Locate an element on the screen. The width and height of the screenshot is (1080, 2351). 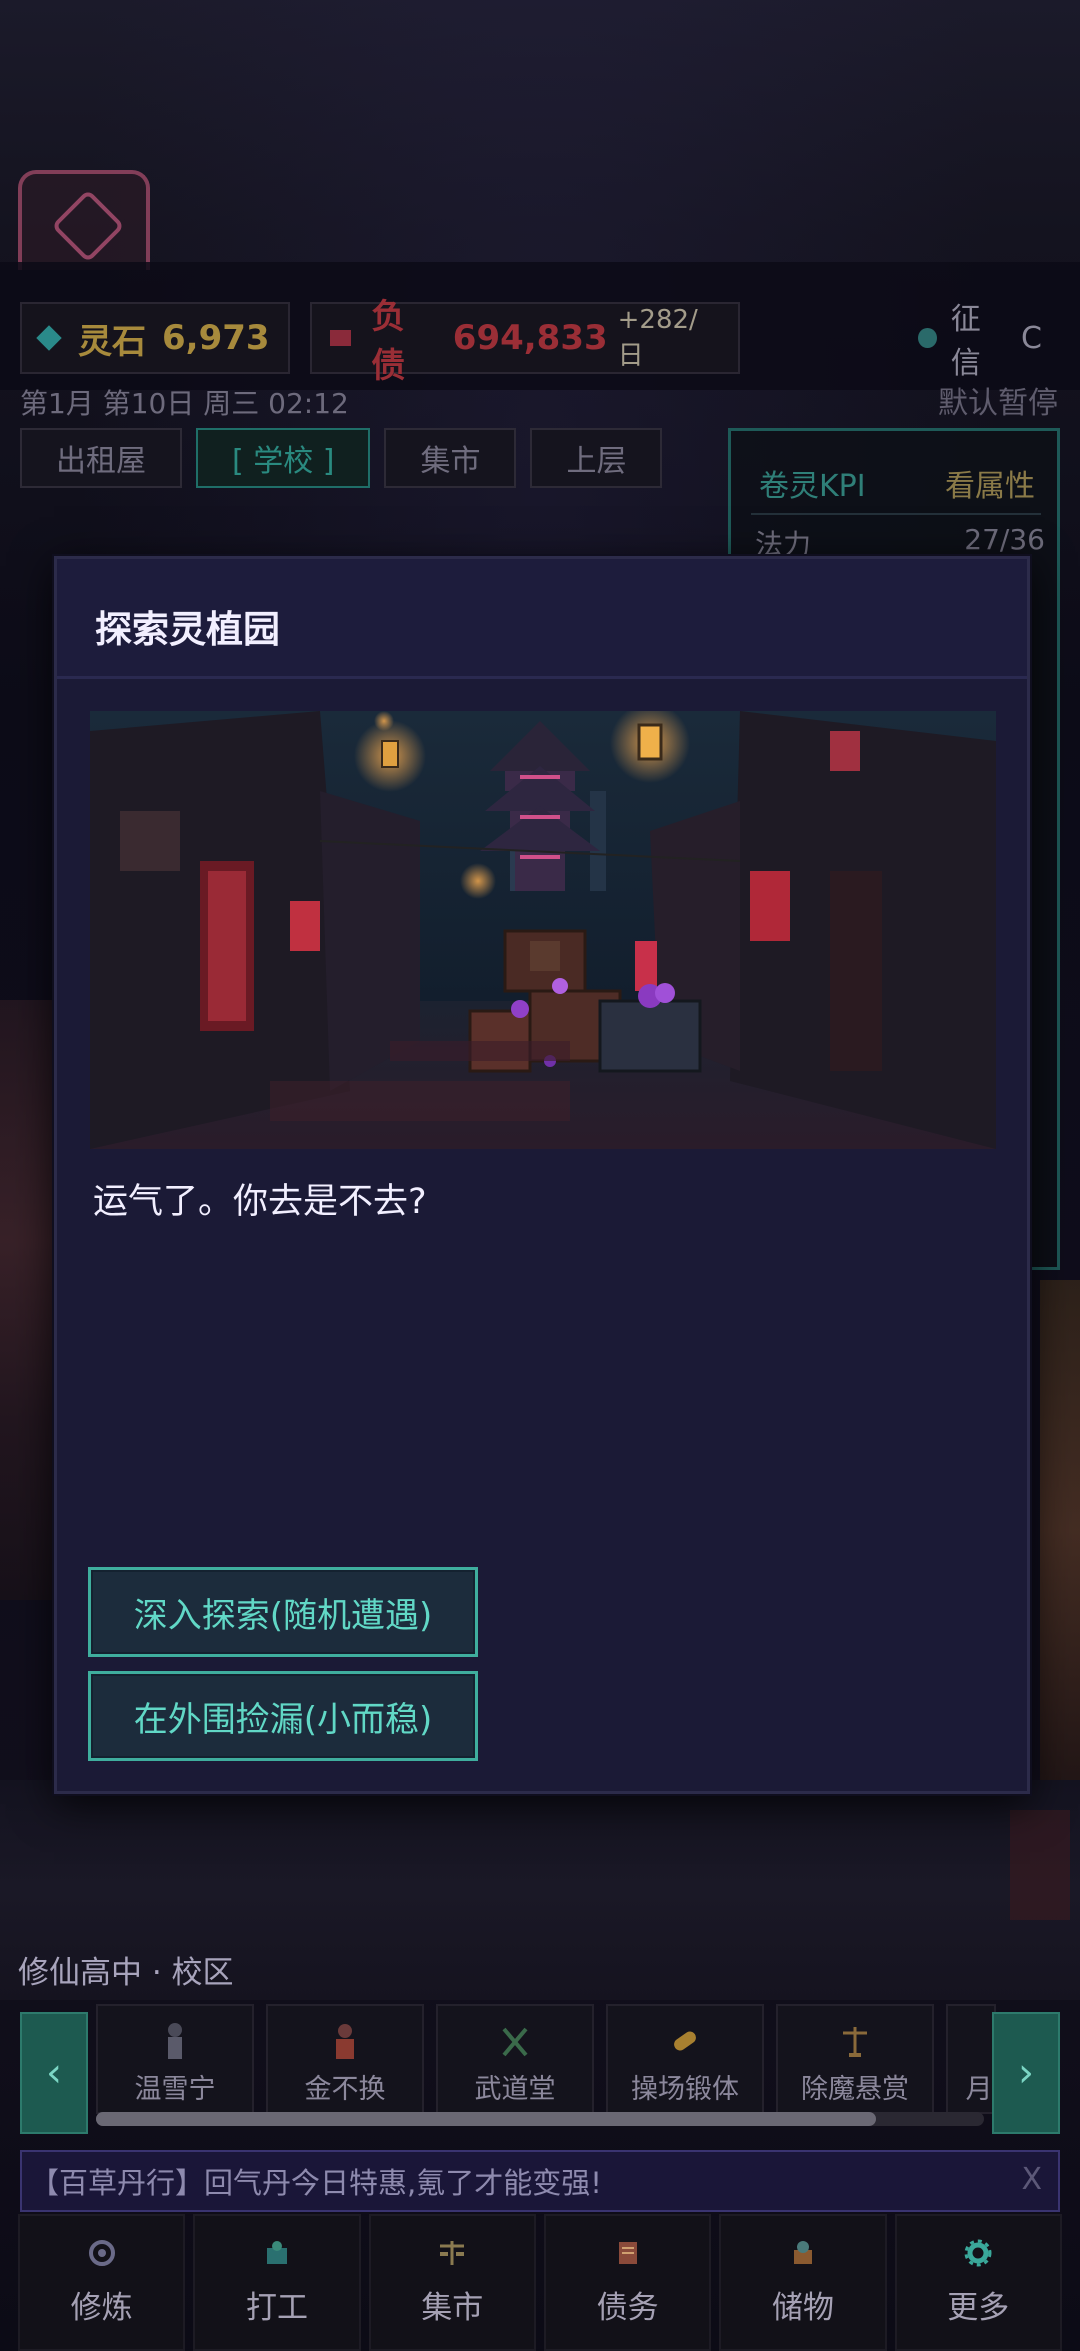
shortcut-label: 月 is located at coordinates (979, 2089).